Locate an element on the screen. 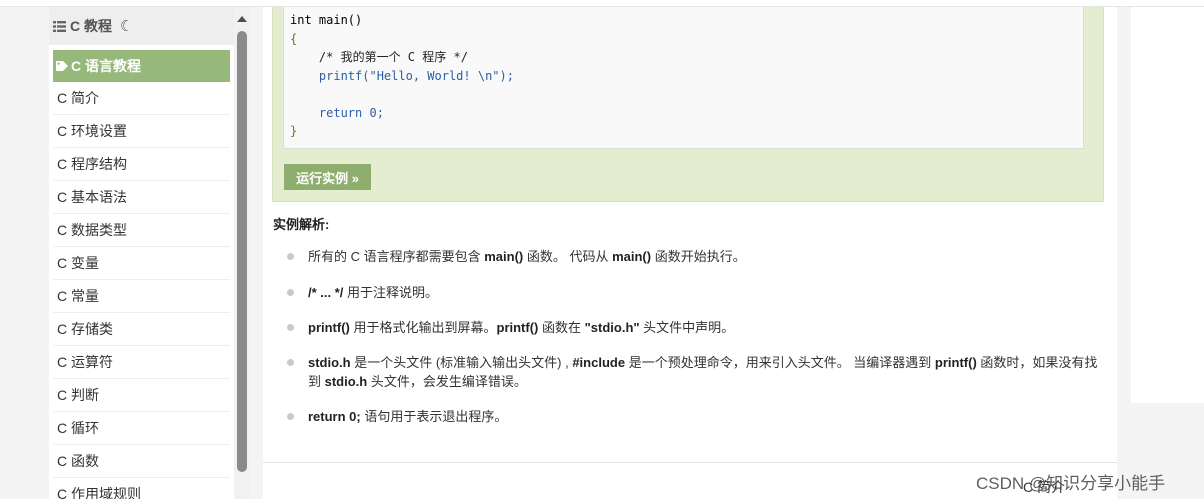  text: 函数开始执行。 is located at coordinates (698, 256).